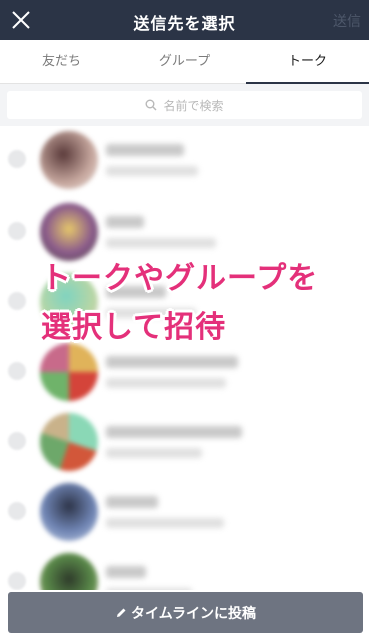 This screenshot has height=635, width=369. I want to click on tab-groups: グループ, so click(184, 61).